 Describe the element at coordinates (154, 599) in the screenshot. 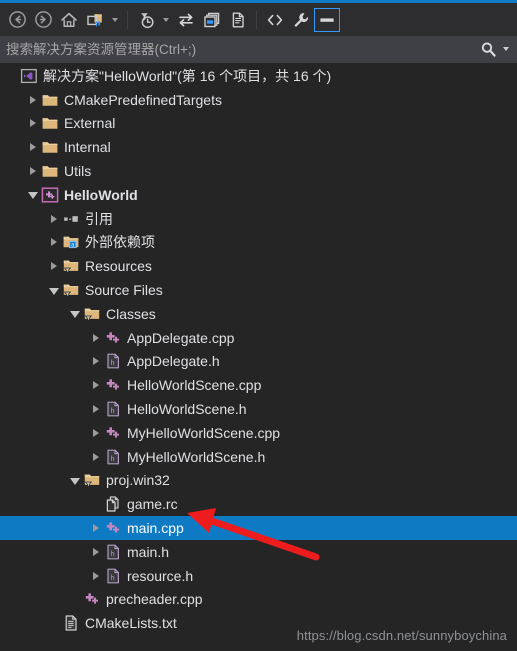

I see `tree-item-label: precheader.cpp` at that location.